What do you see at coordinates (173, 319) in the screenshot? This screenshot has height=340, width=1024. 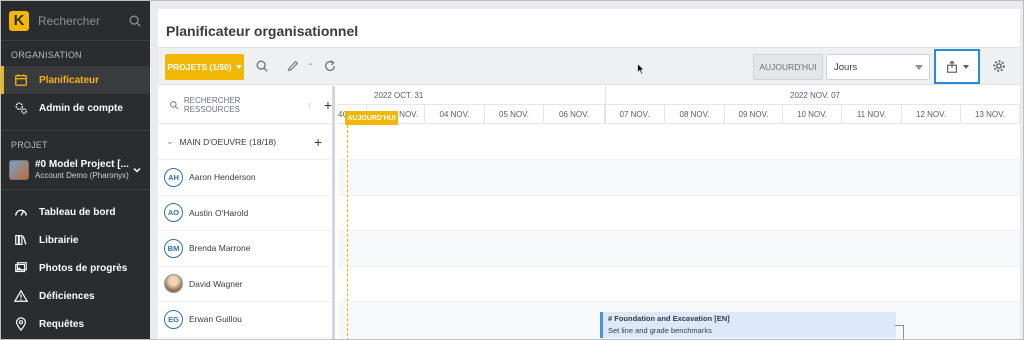 I see `avatar: EG` at bounding box center [173, 319].